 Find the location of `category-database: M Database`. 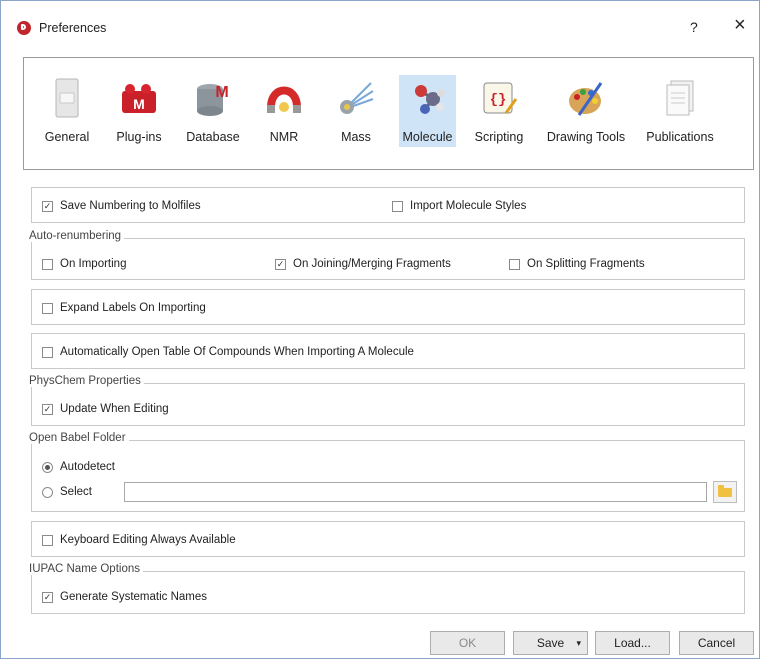

category-database: M Database is located at coordinates (213, 114).